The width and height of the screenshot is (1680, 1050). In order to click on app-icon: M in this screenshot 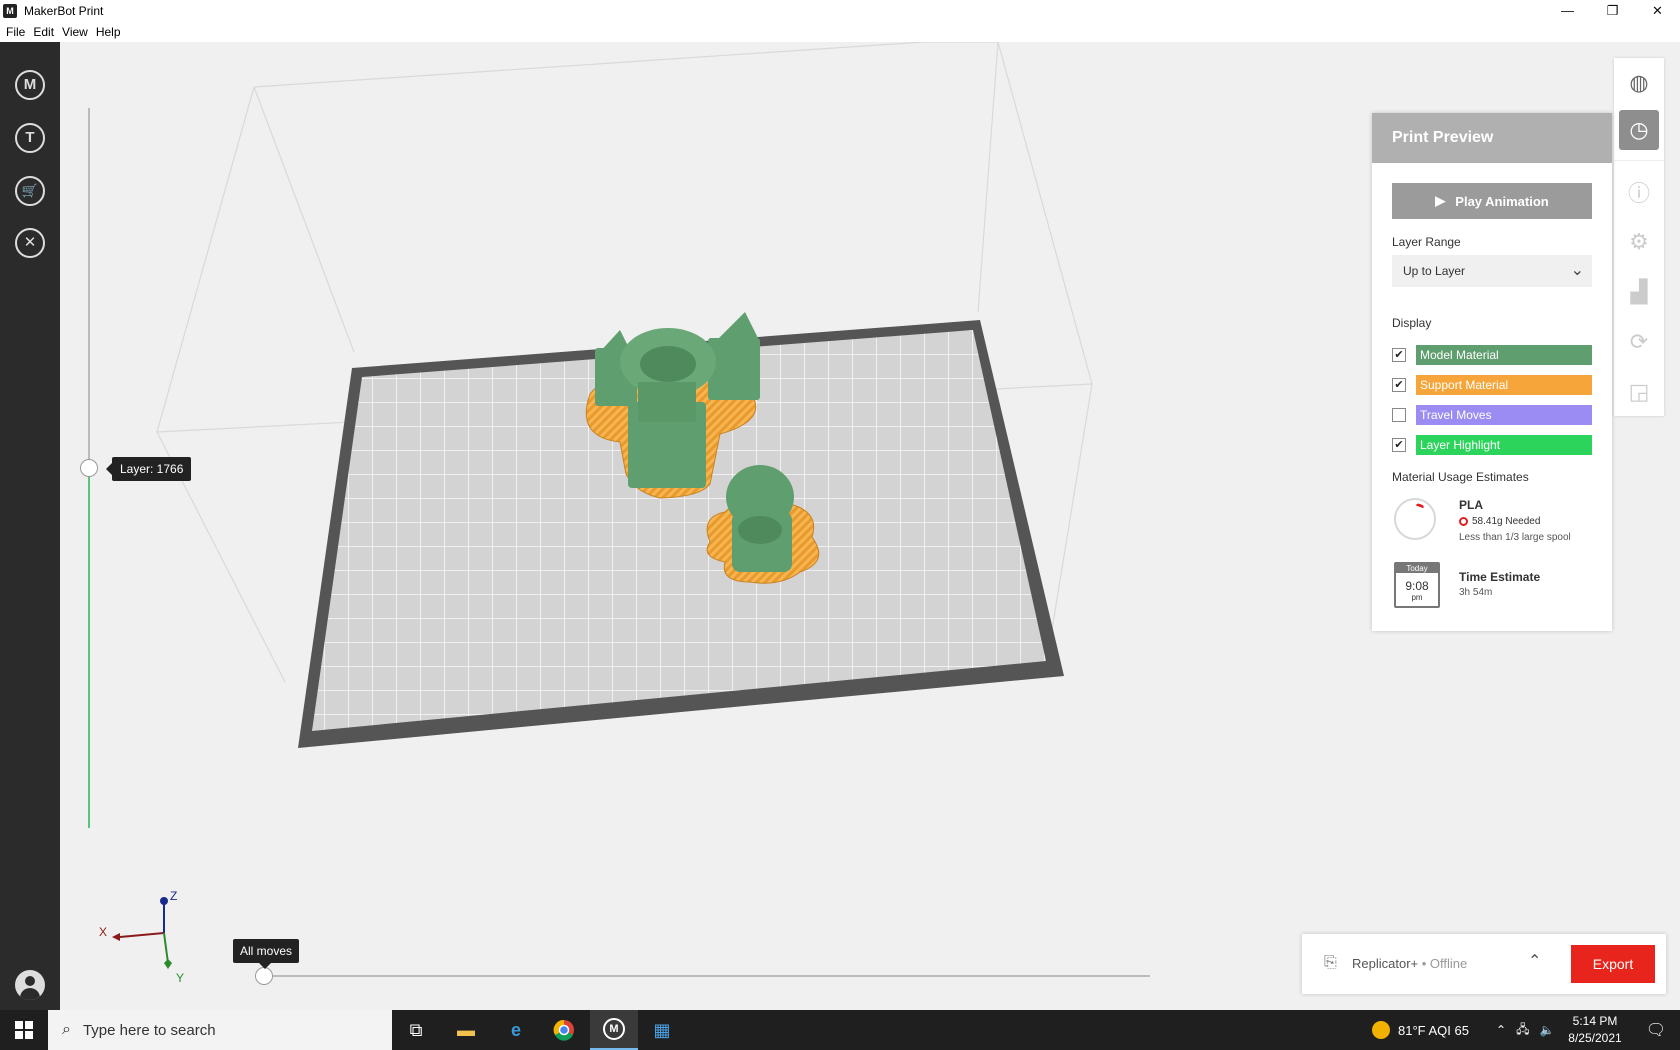, I will do `click(10, 11)`.